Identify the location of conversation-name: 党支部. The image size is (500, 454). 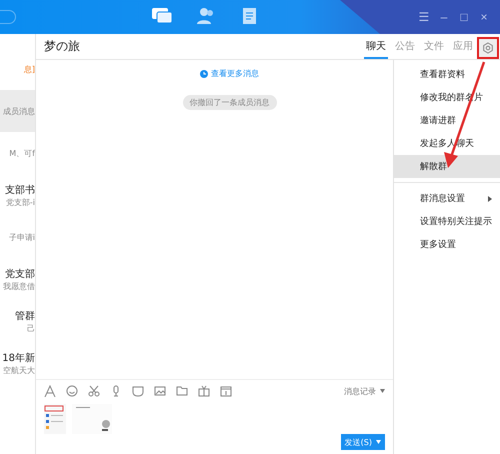
(20, 274).